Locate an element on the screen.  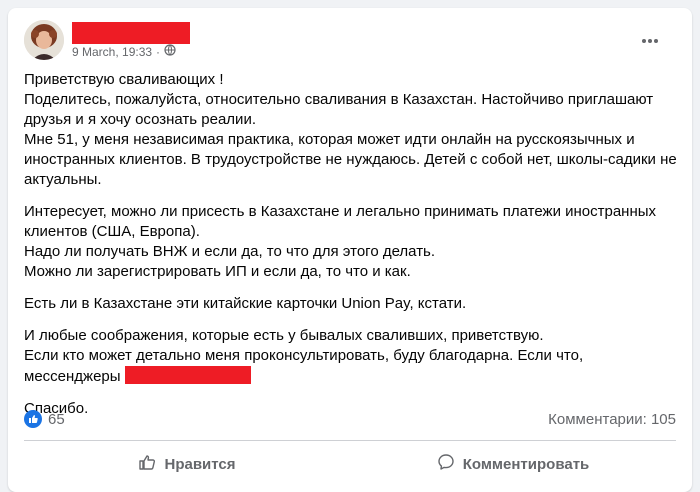
like-icon is located at coordinates (33, 419).